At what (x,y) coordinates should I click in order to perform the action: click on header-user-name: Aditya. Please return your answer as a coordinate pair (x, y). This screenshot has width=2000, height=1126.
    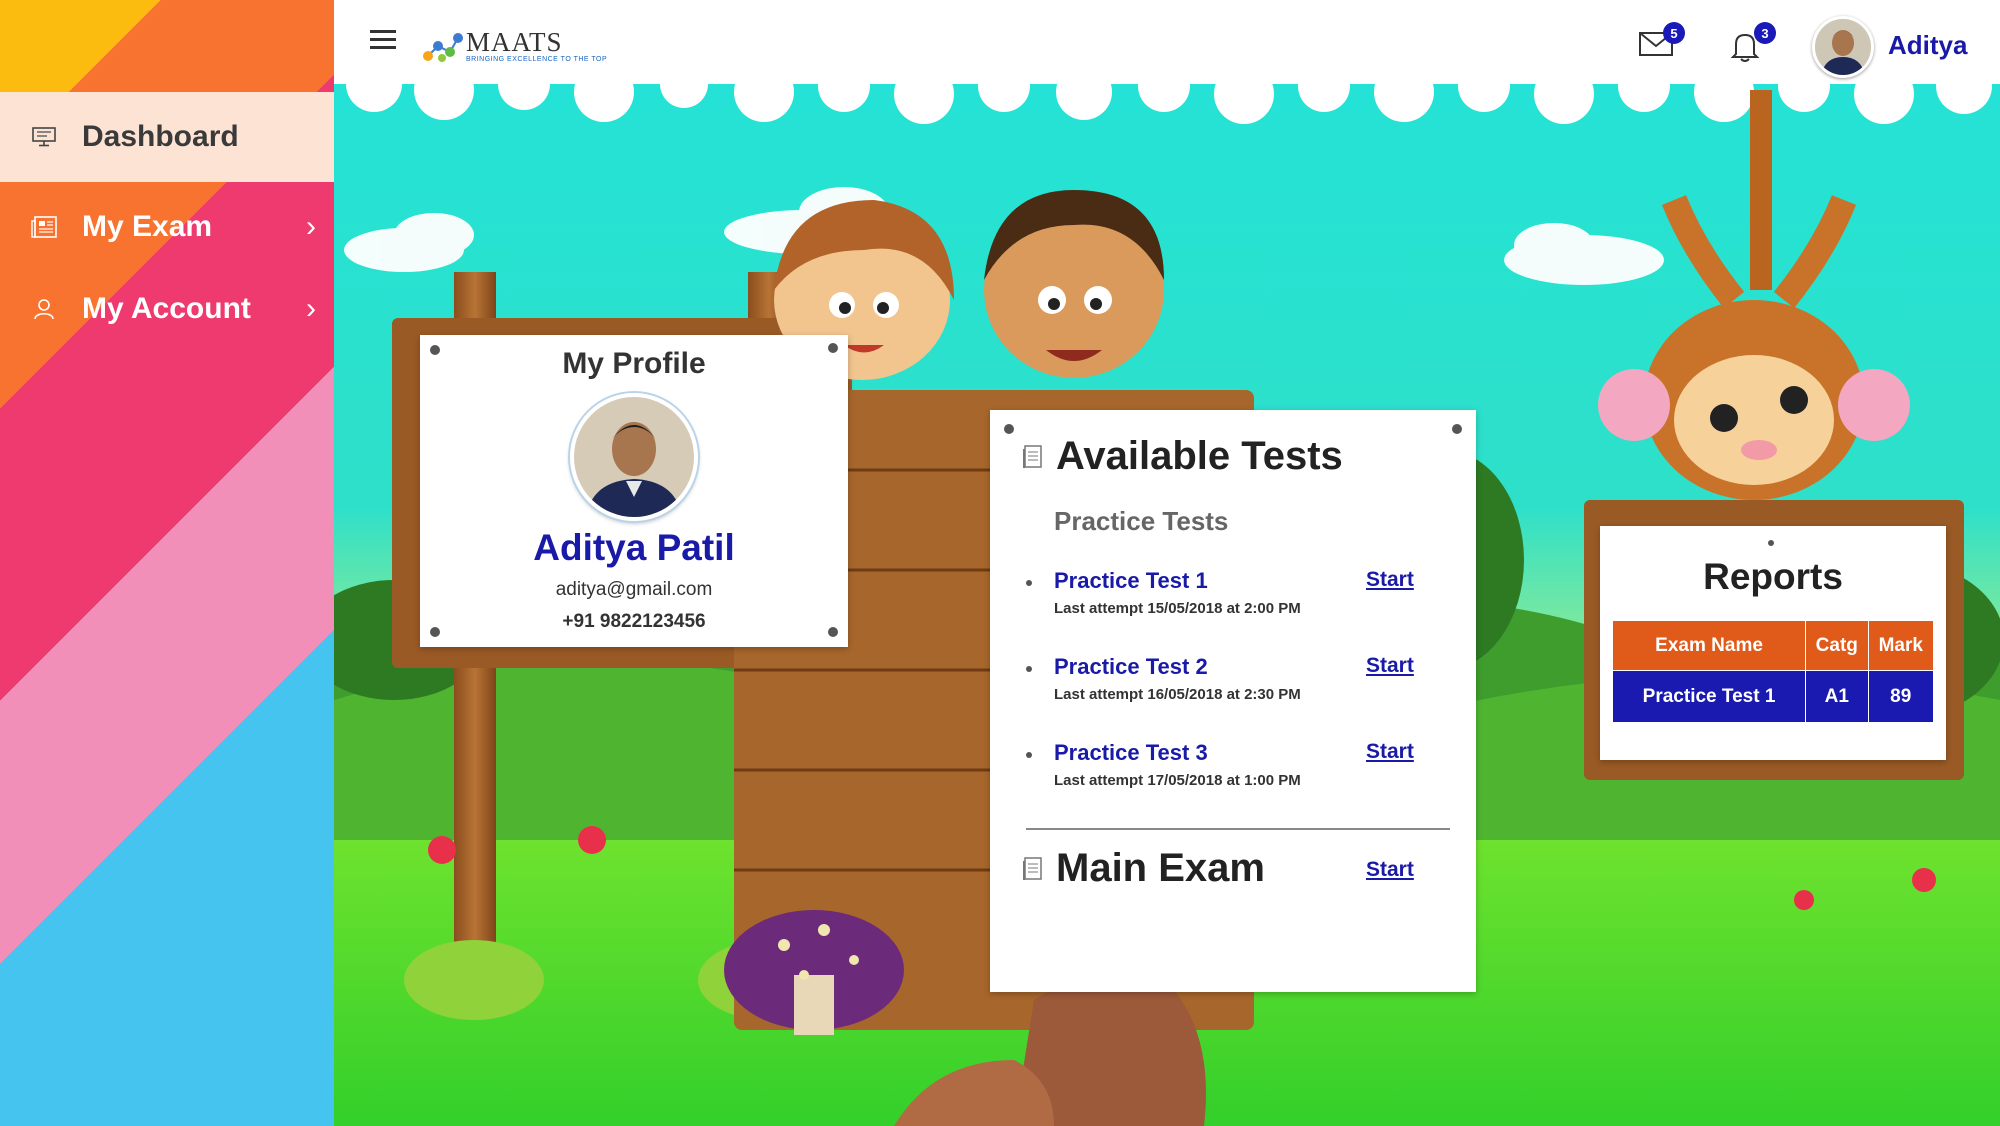
    Looking at the image, I should click on (1927, 45).